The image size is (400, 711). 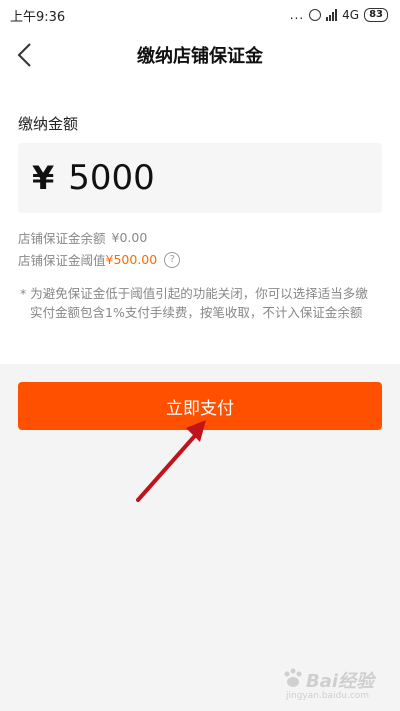 I want to click on balance-info: 店铺保证金余额 ¥0.00, so click(x=82, y=237).